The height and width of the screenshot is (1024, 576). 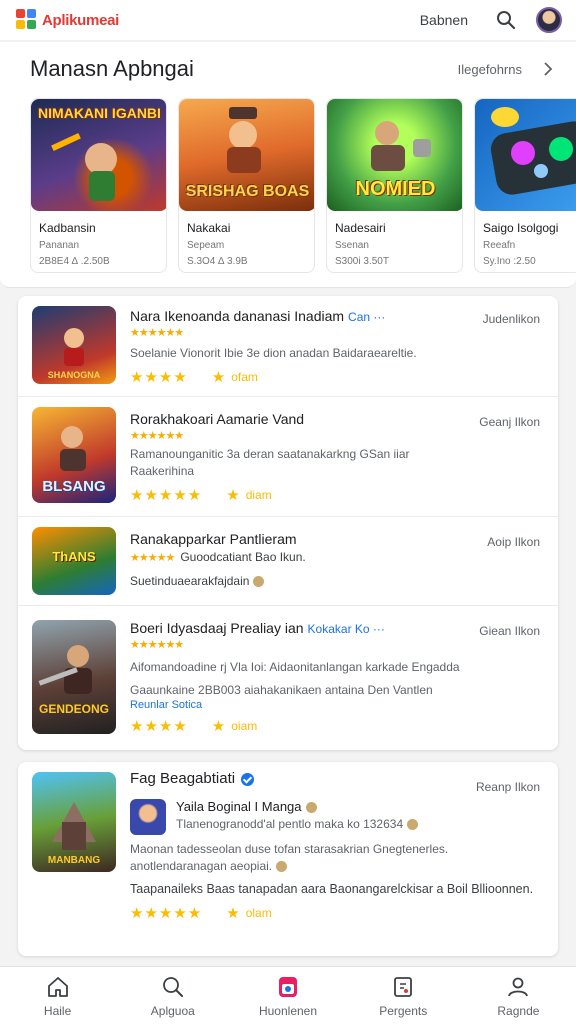 What do you see at coordinates (27, 20) in the screenshot?
I see `logo-icon` at bounding box center [27, 20].